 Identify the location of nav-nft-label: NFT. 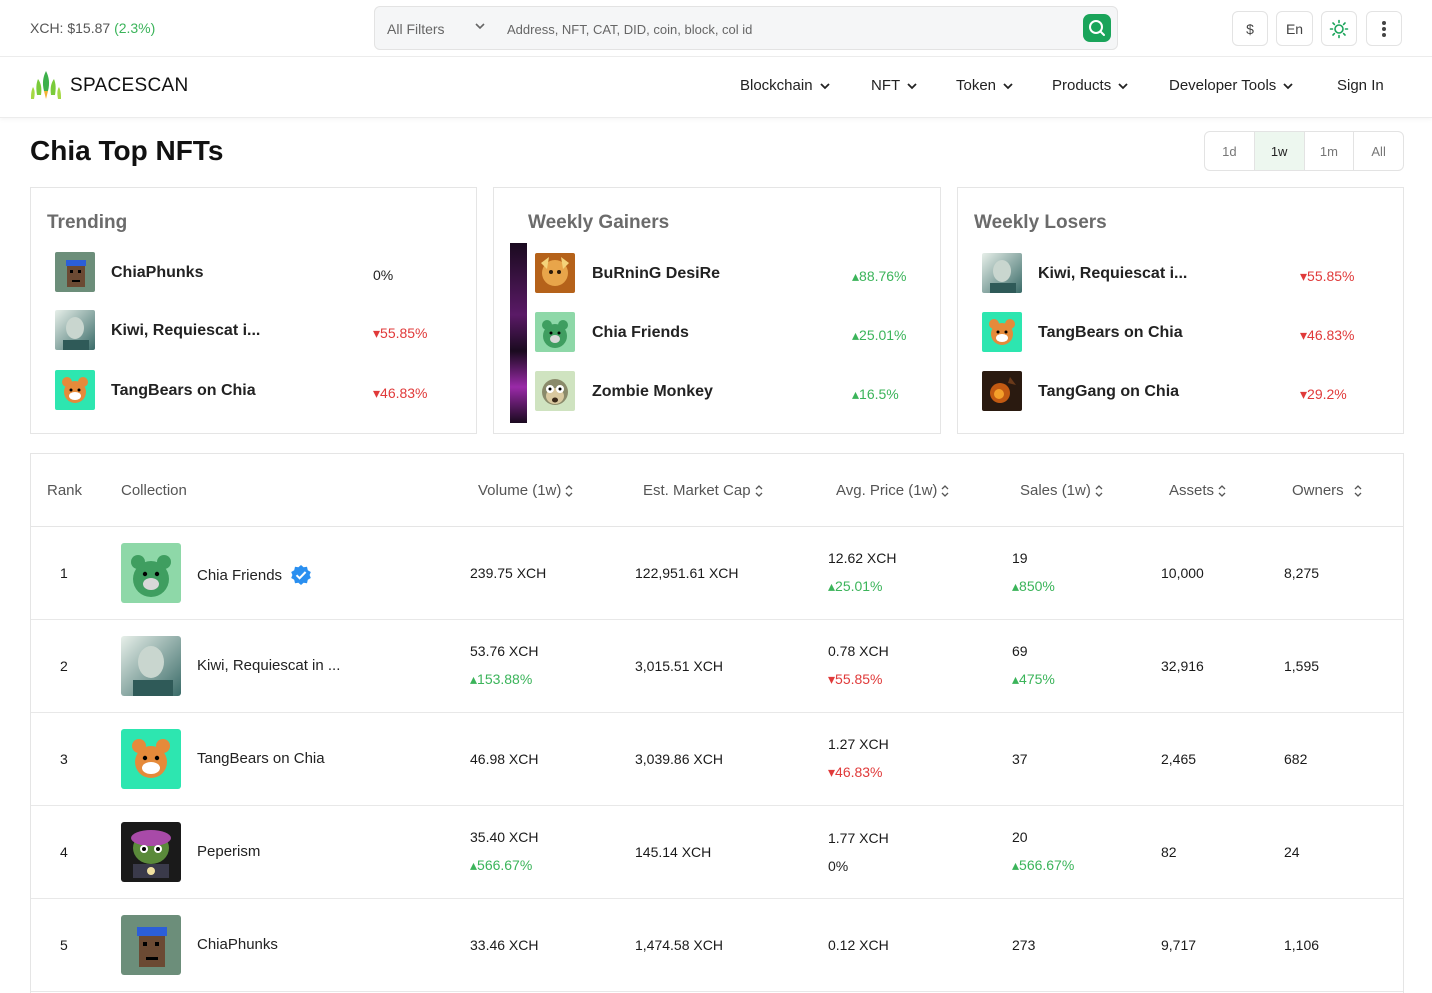
(886, 85).